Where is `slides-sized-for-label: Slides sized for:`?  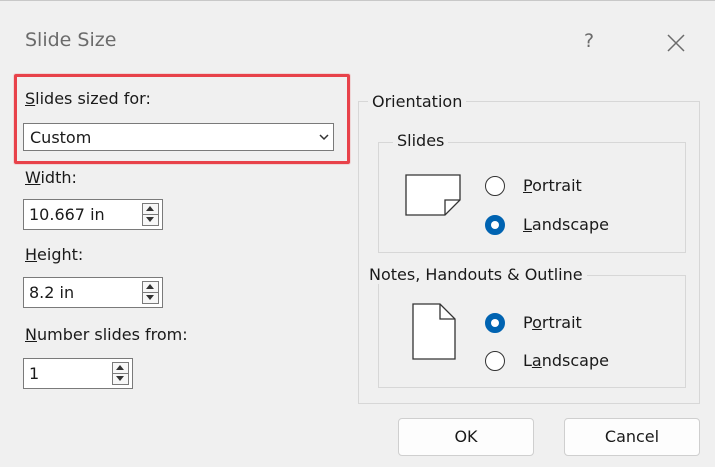
slides-sized-for-label: Slides sized for: is located at coordinates (88, 98).